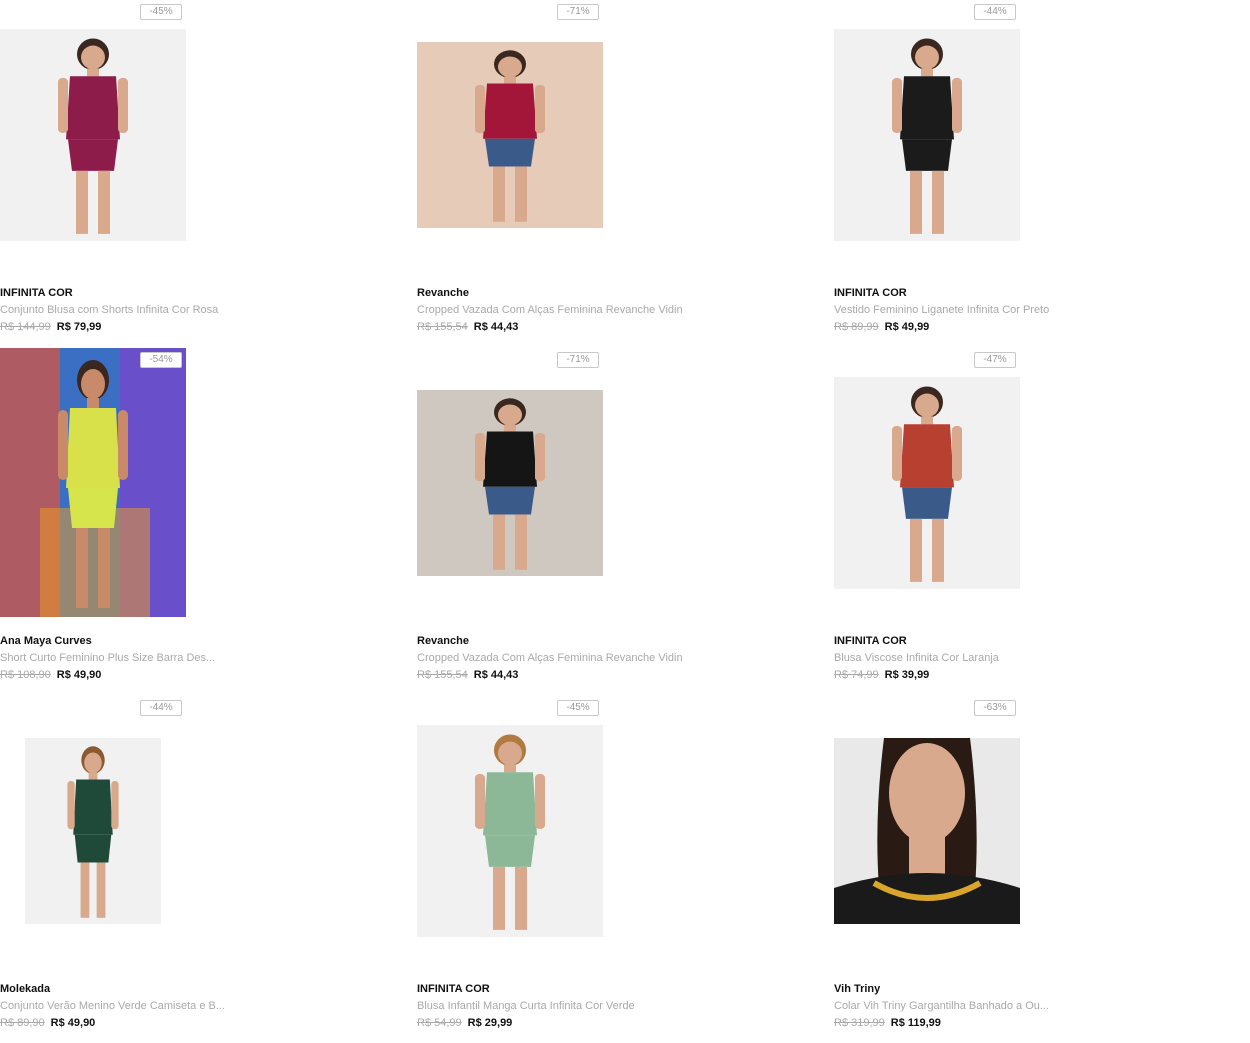  What do you see at coordinates (25, 327) in the screenshot?
I see `old-price: R$ 144,99` at bounding box center [25, 327].